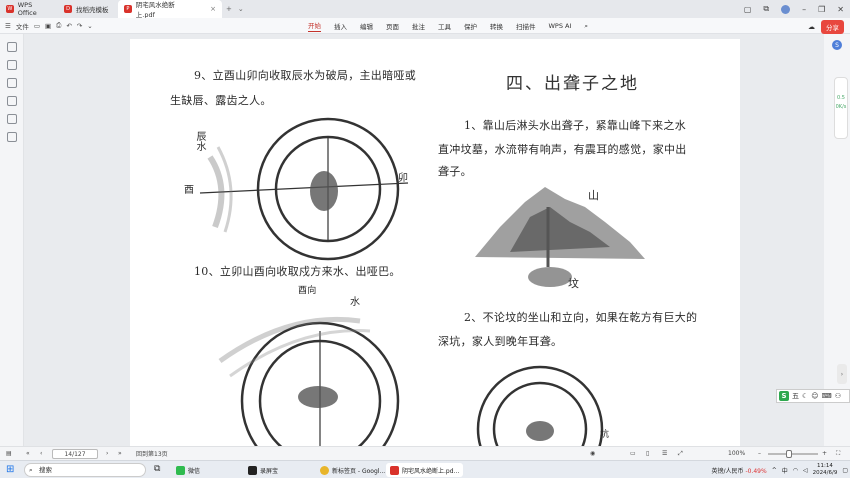 The image size is (850, 478). What do you see at coordinates (152, 453) in the screenshot?
I see `back-to-page-link: 回到第13页` at bounding box center [152, 453].